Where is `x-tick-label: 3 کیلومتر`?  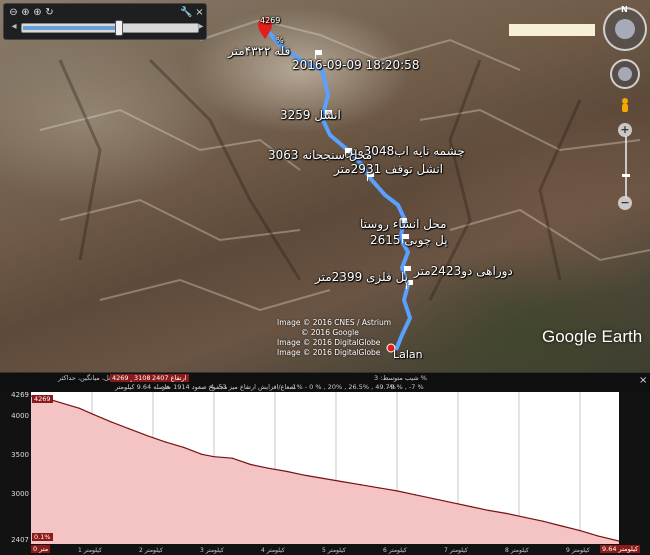 x-tick-label: 3 کیلومتر is located at coordinates (211, 550).